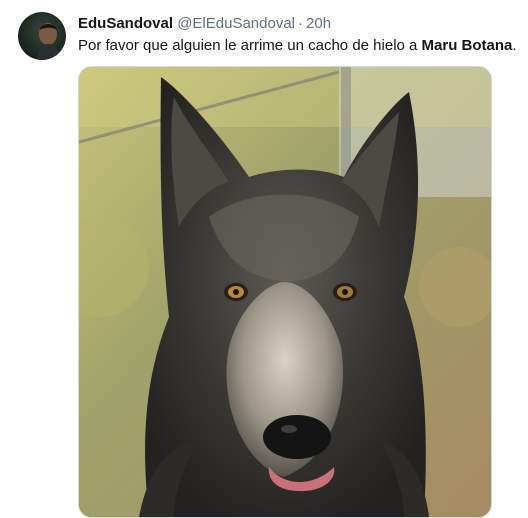 The width and height of the screenshot is (528, 518). What do you see at coordinates (236, 23) in the screenshot?
I see `author-handle: @ElEduSandoval` at bounding box center [236, 23].